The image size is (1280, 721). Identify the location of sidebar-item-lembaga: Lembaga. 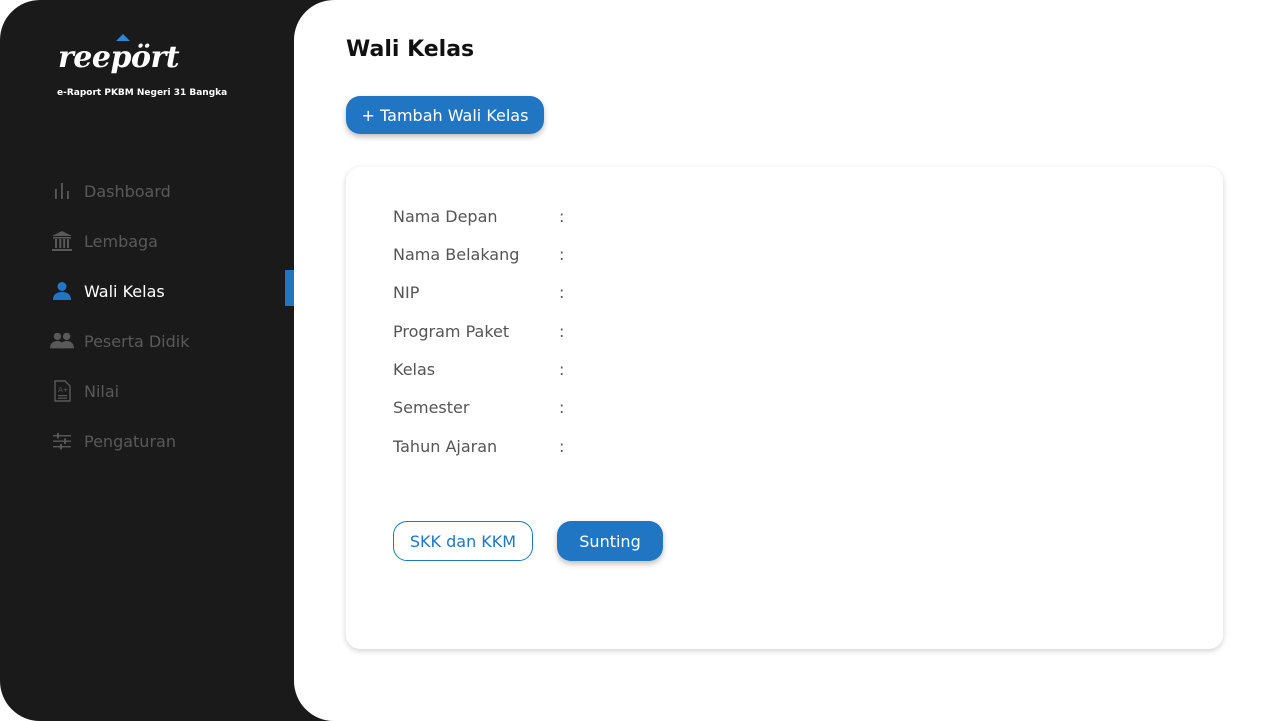
(147, 241).